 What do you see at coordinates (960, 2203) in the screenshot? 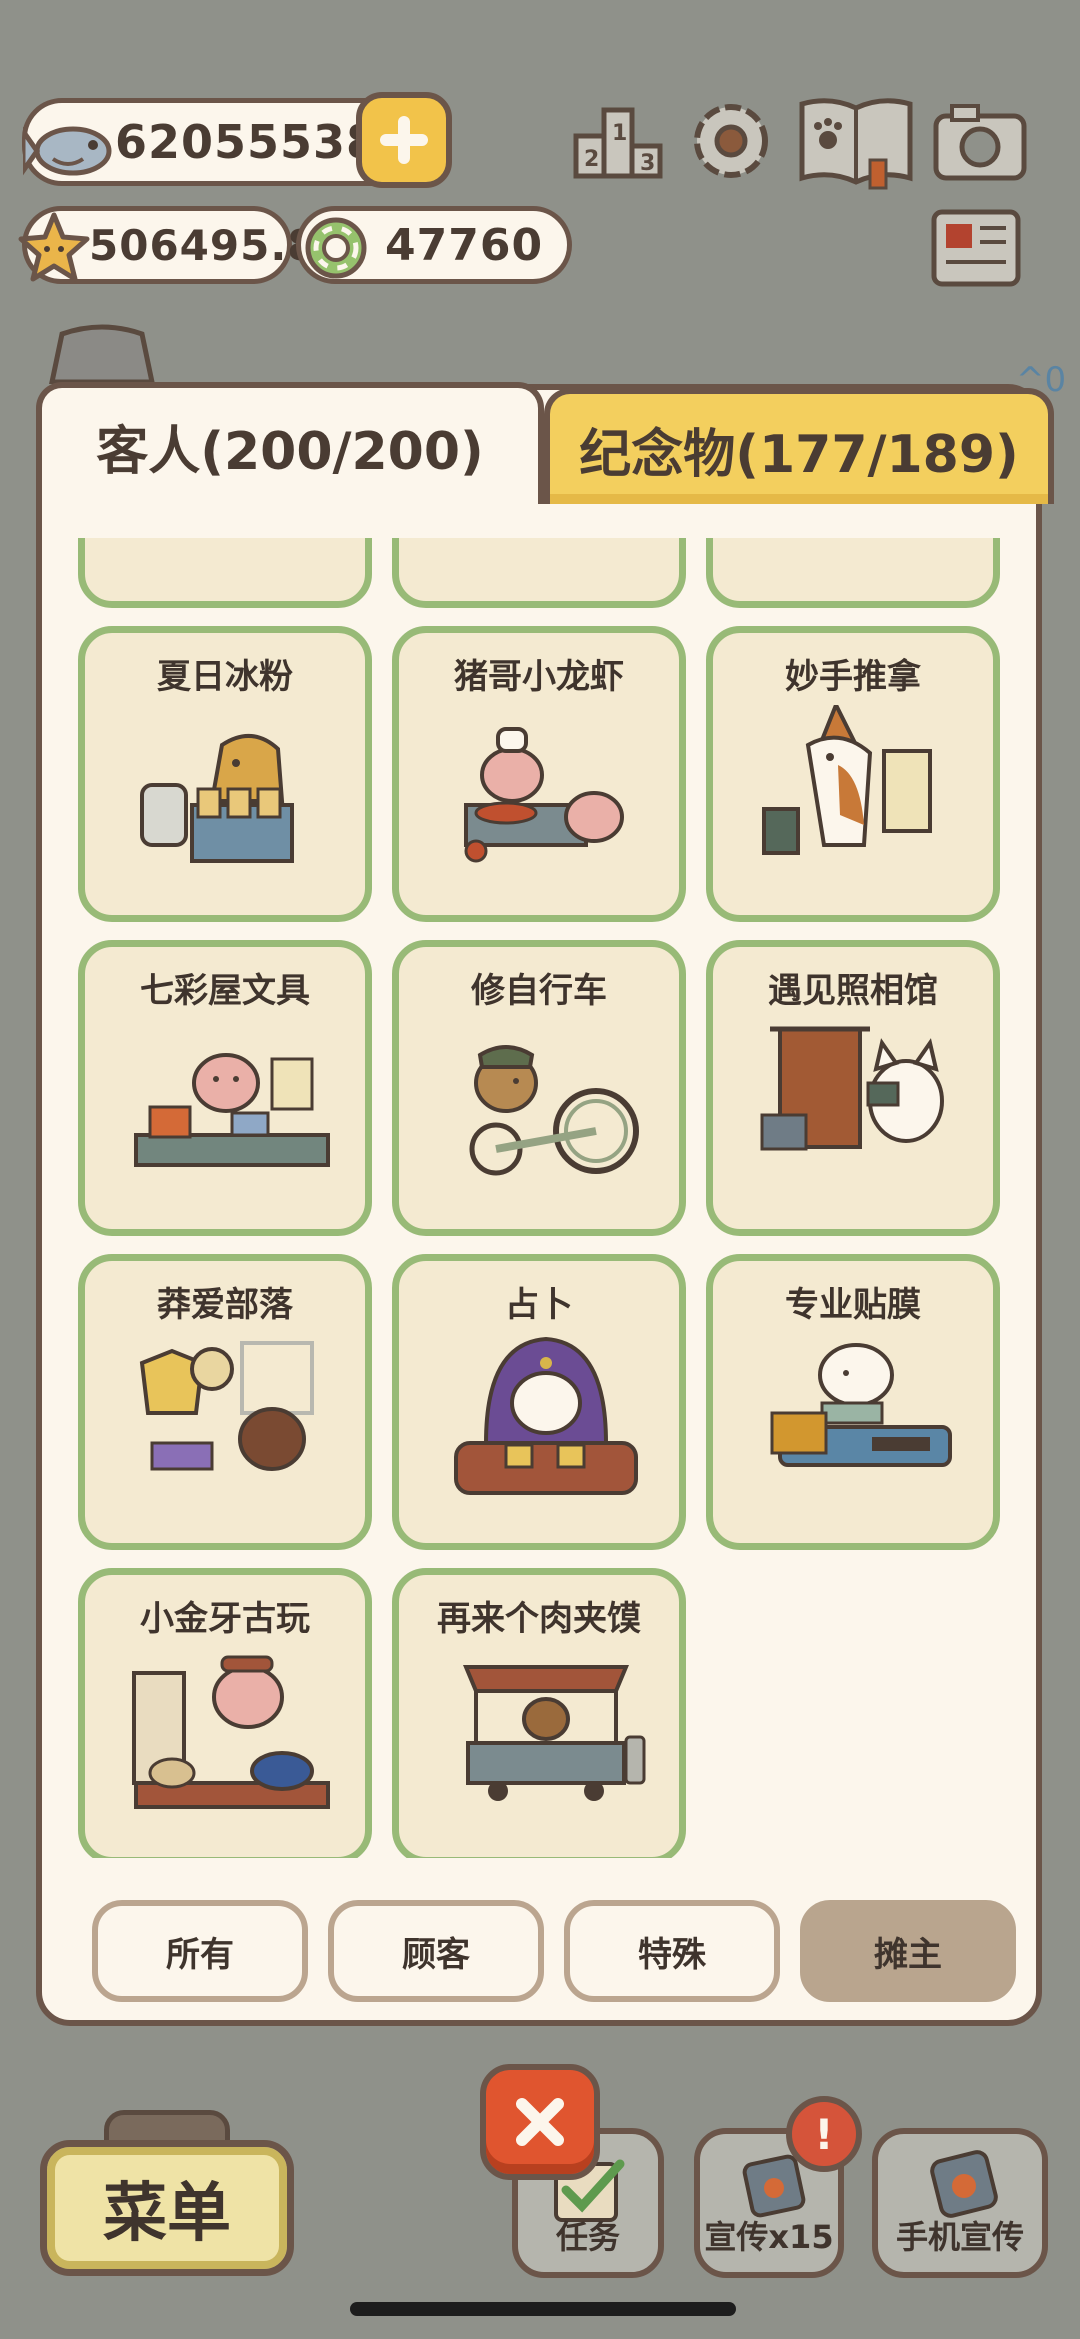
I see `phone-promote-button: 手机宣传` at bounding box center [960, 2203].